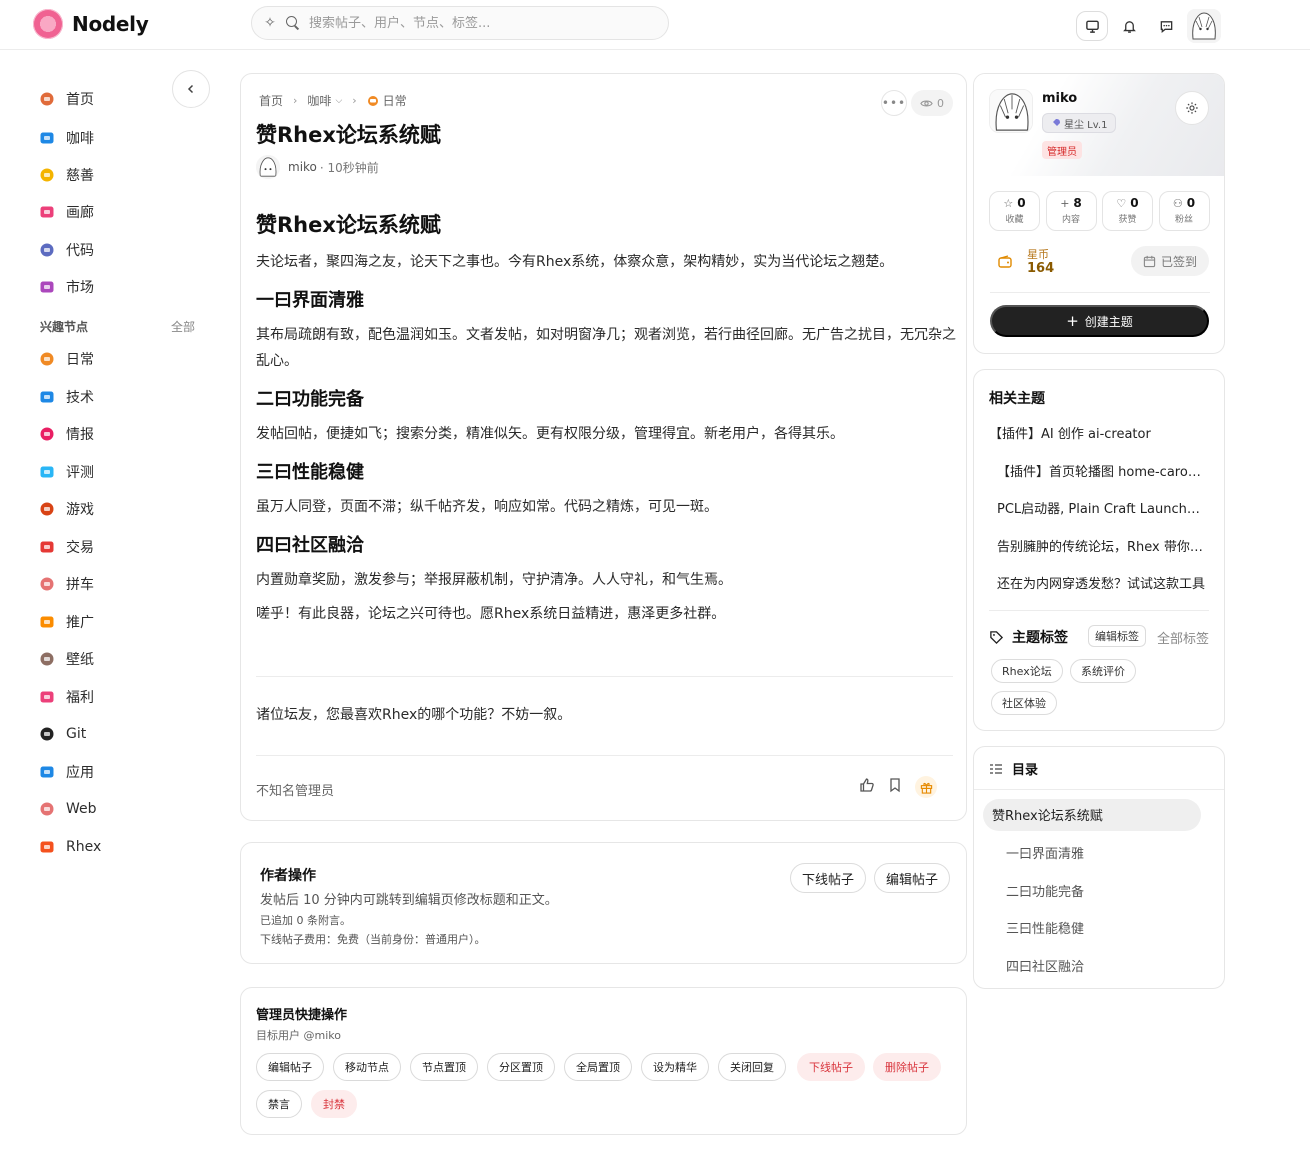  Describe the element at coordinates (279, 1104) in the screenshot. I see `admin-action-button: 禁言` at that location.